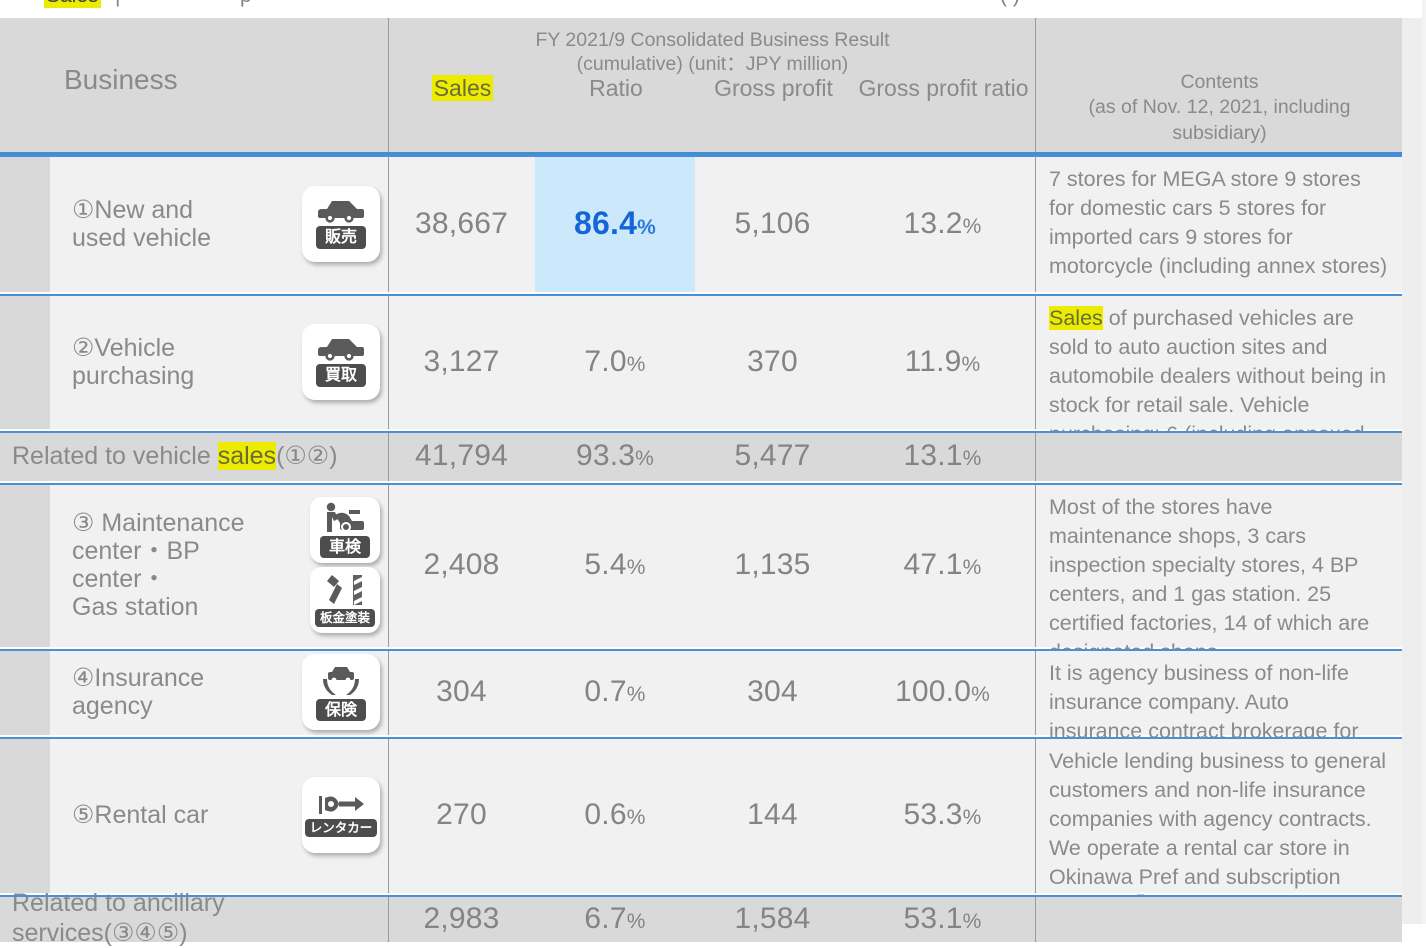 The height and width of the screenshot is (948, 1426). I want to click on business-label: ④Insurance agency, so click(138, 692).